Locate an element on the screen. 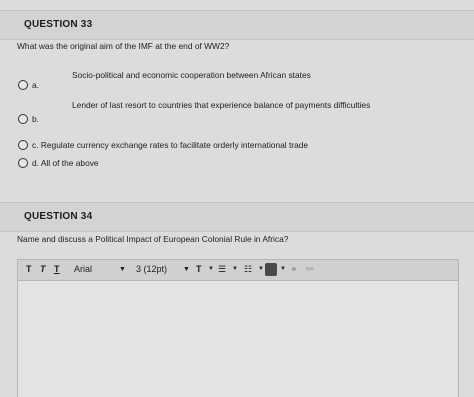 The width and height of the screenshot is (474, 397). numbered-list-dropdown-icon: ▼ is located at coordinates (261, 269).